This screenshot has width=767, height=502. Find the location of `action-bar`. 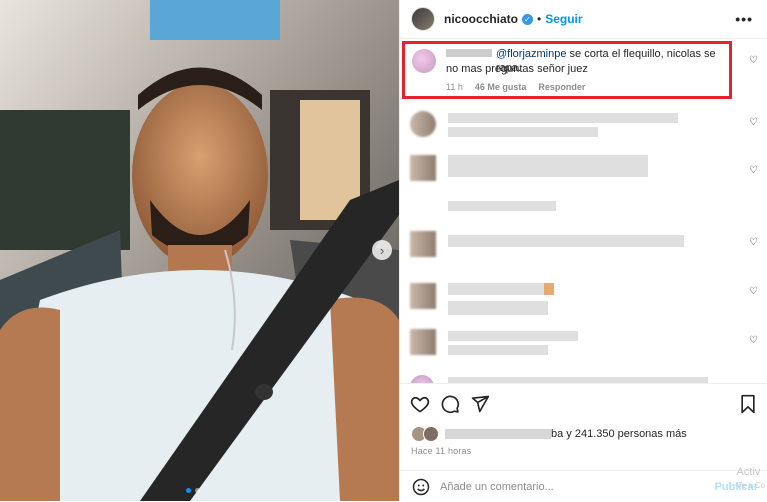

action-bar is located at coordinates (583, 404).